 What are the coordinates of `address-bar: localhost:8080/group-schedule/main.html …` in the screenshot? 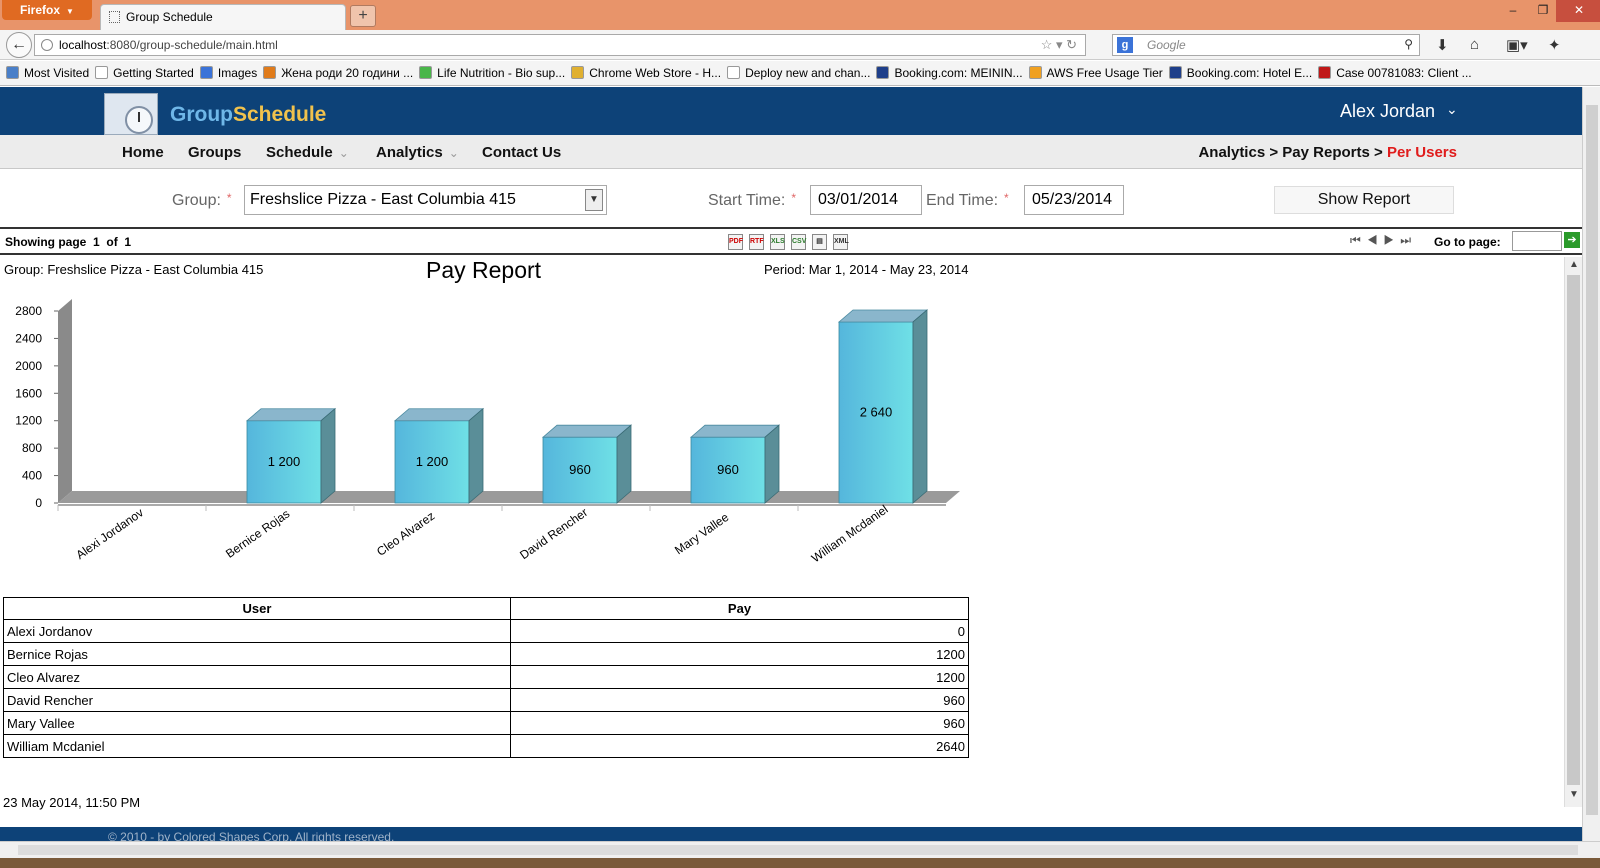 It's located at (560, 45).